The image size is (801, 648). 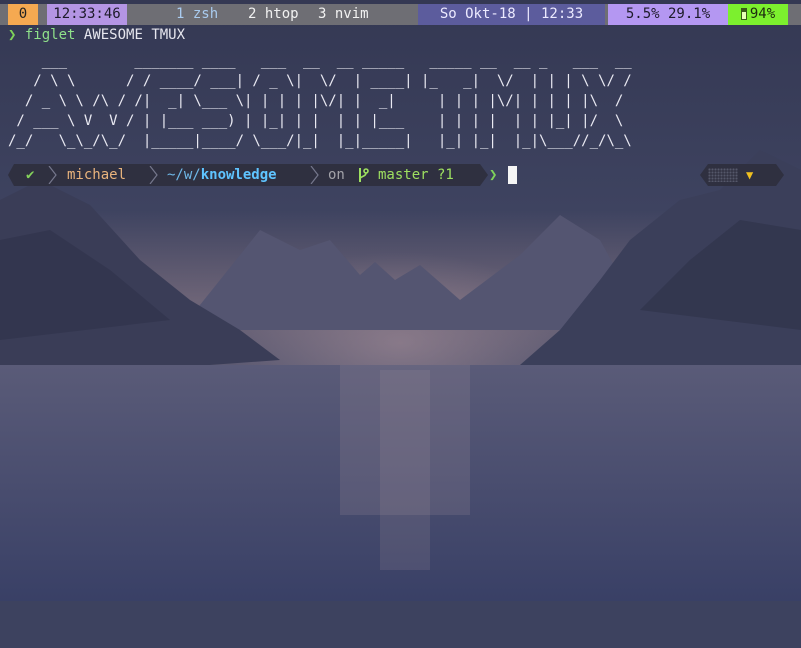 I want to click on right-status-segment: ▼, so click(x=742, y=175).